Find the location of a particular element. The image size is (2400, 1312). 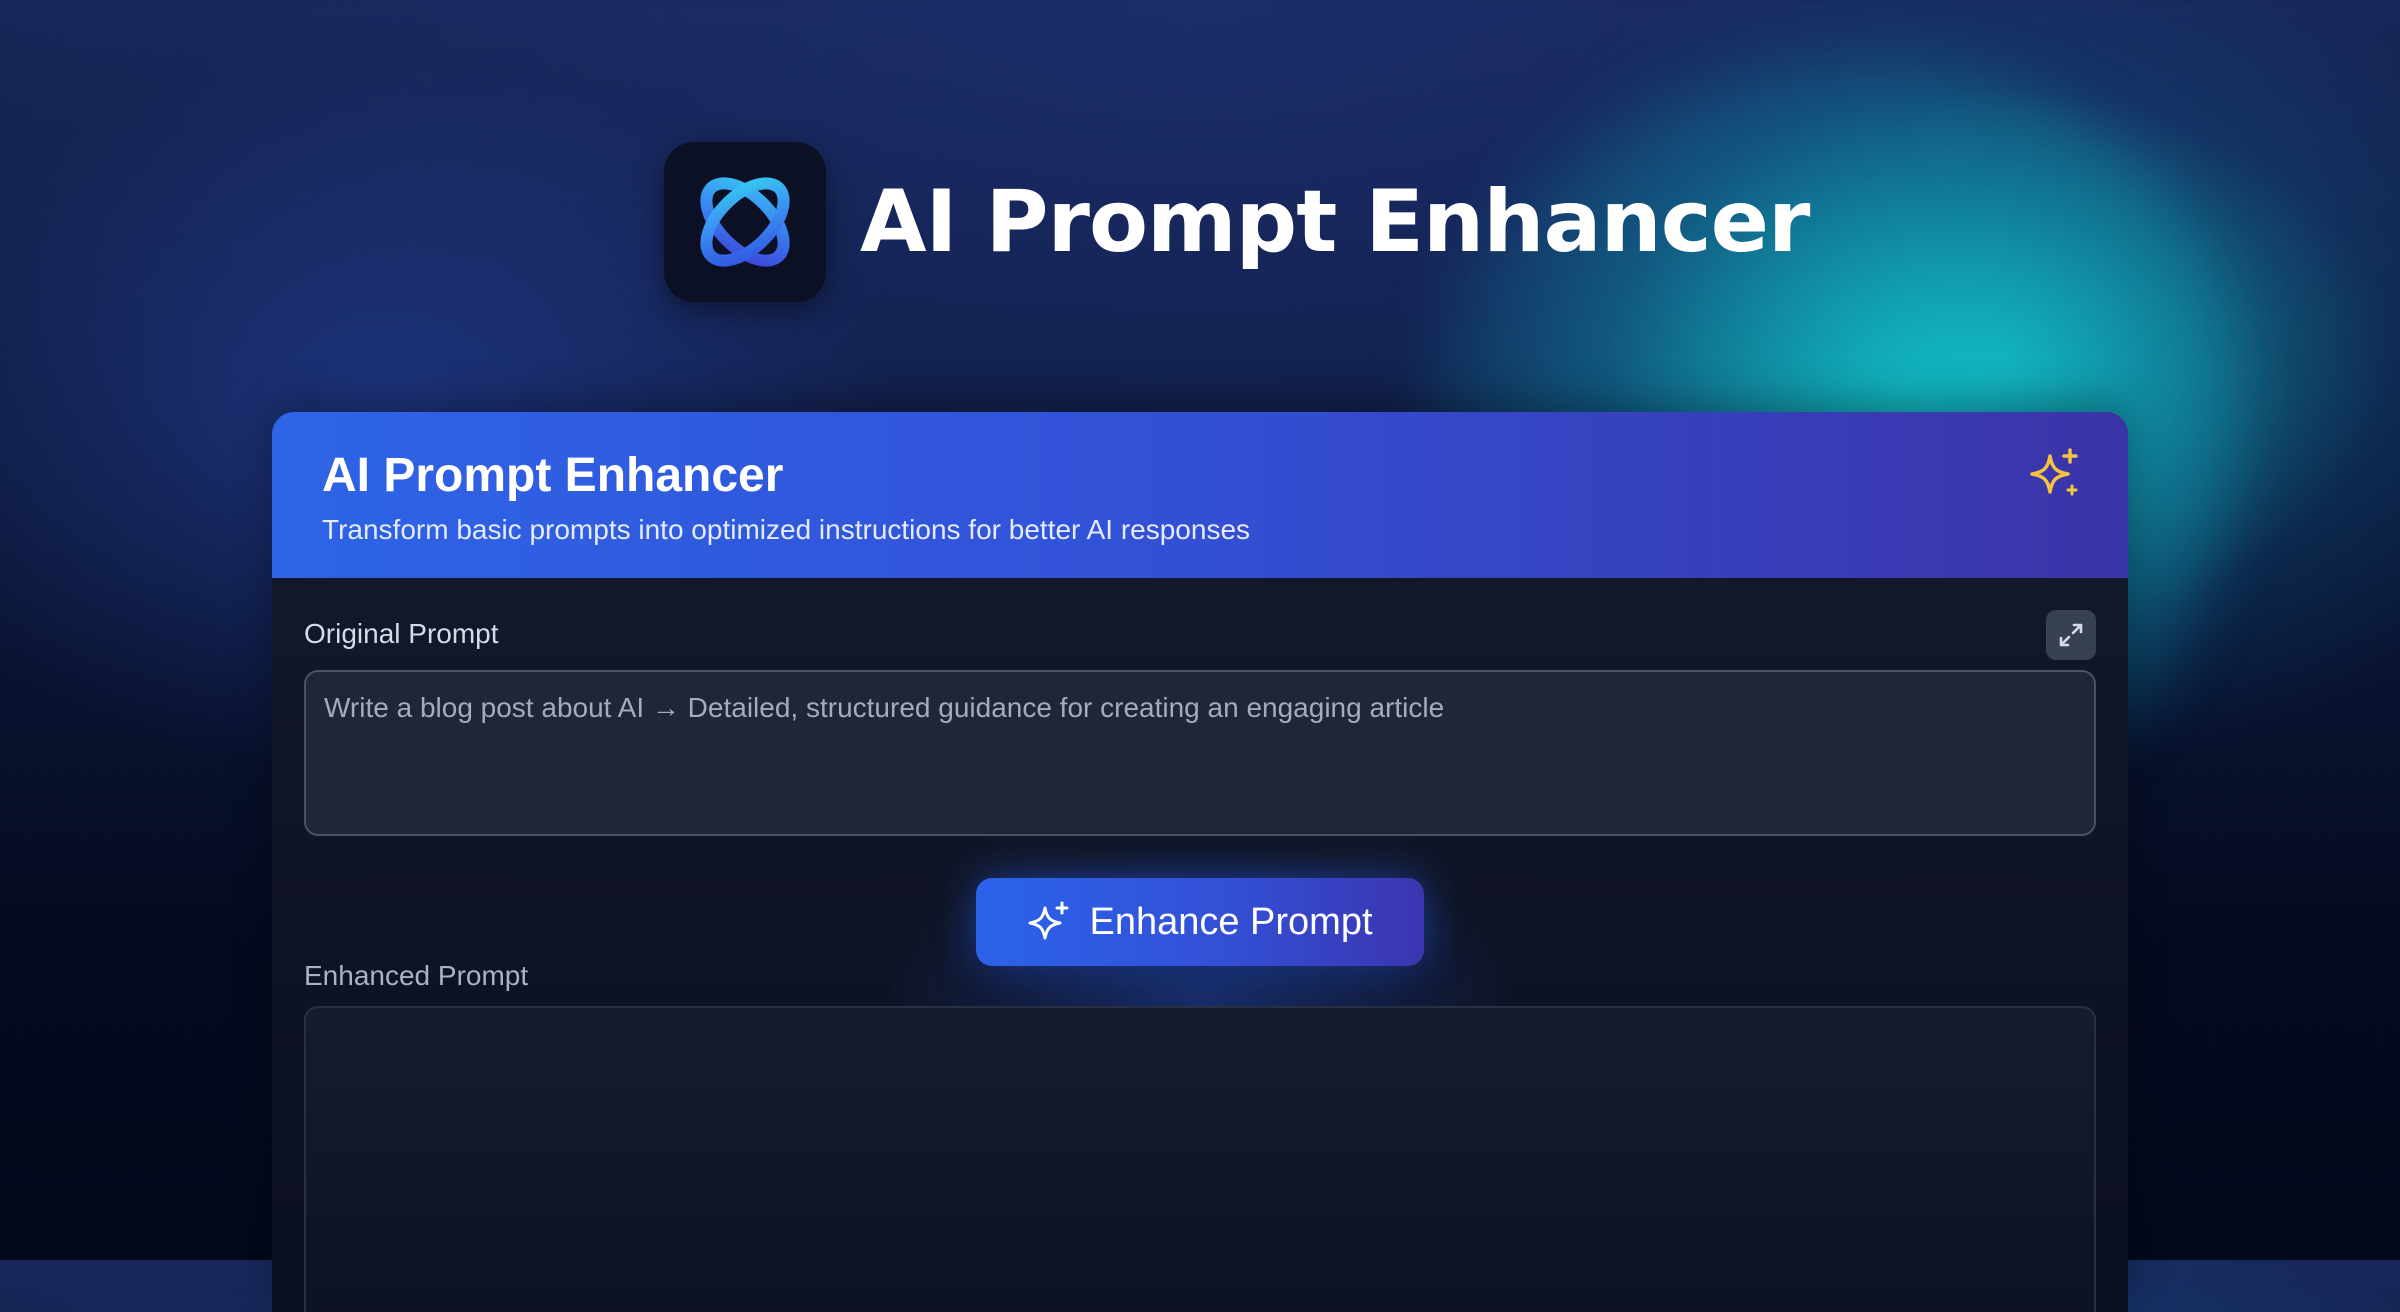

hero-header: AI Prompt Enhancer is located at coordinates (1237, 222).